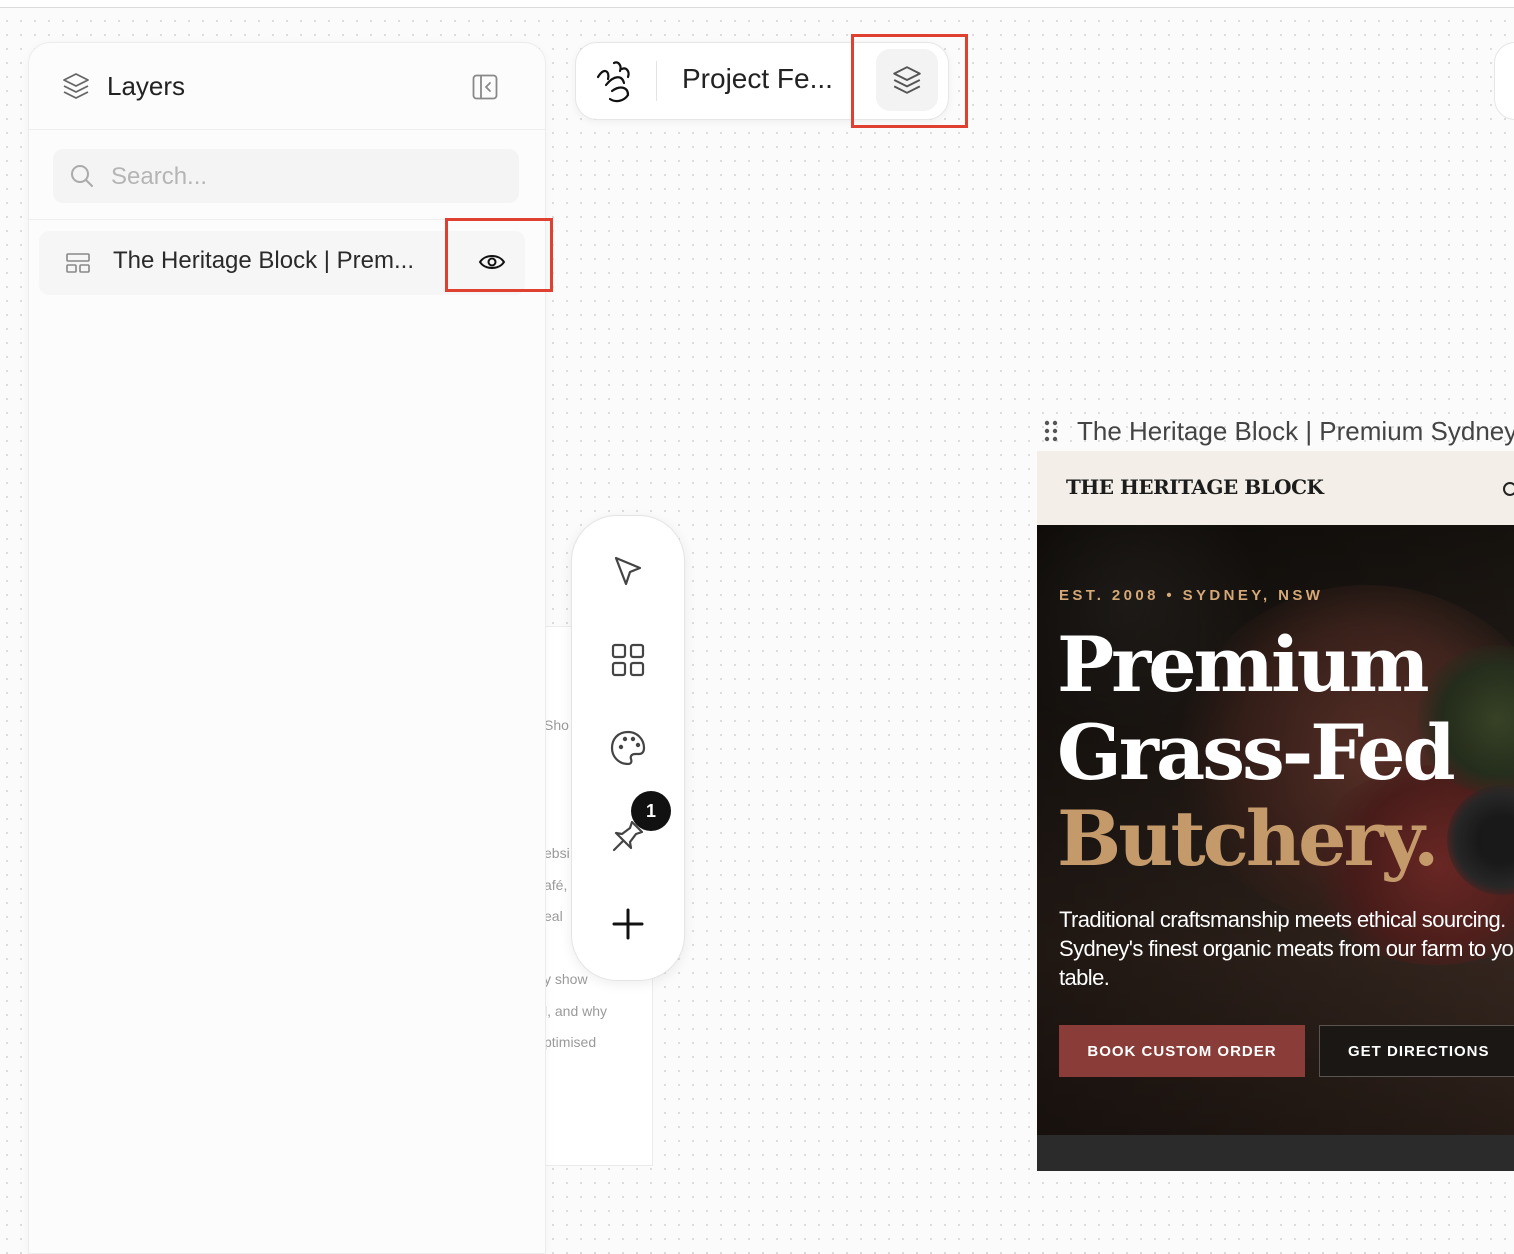  Describe the element at coordinates (556, 885) in the screenshot. I see `background-text: afé,` at that location.